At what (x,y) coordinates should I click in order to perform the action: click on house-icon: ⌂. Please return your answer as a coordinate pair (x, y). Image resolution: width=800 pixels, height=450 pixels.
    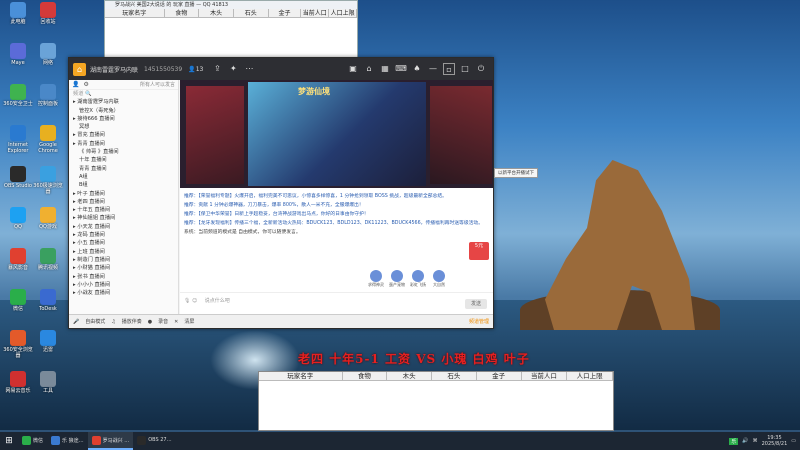
    Looking at the image, I should click on (369, 69).